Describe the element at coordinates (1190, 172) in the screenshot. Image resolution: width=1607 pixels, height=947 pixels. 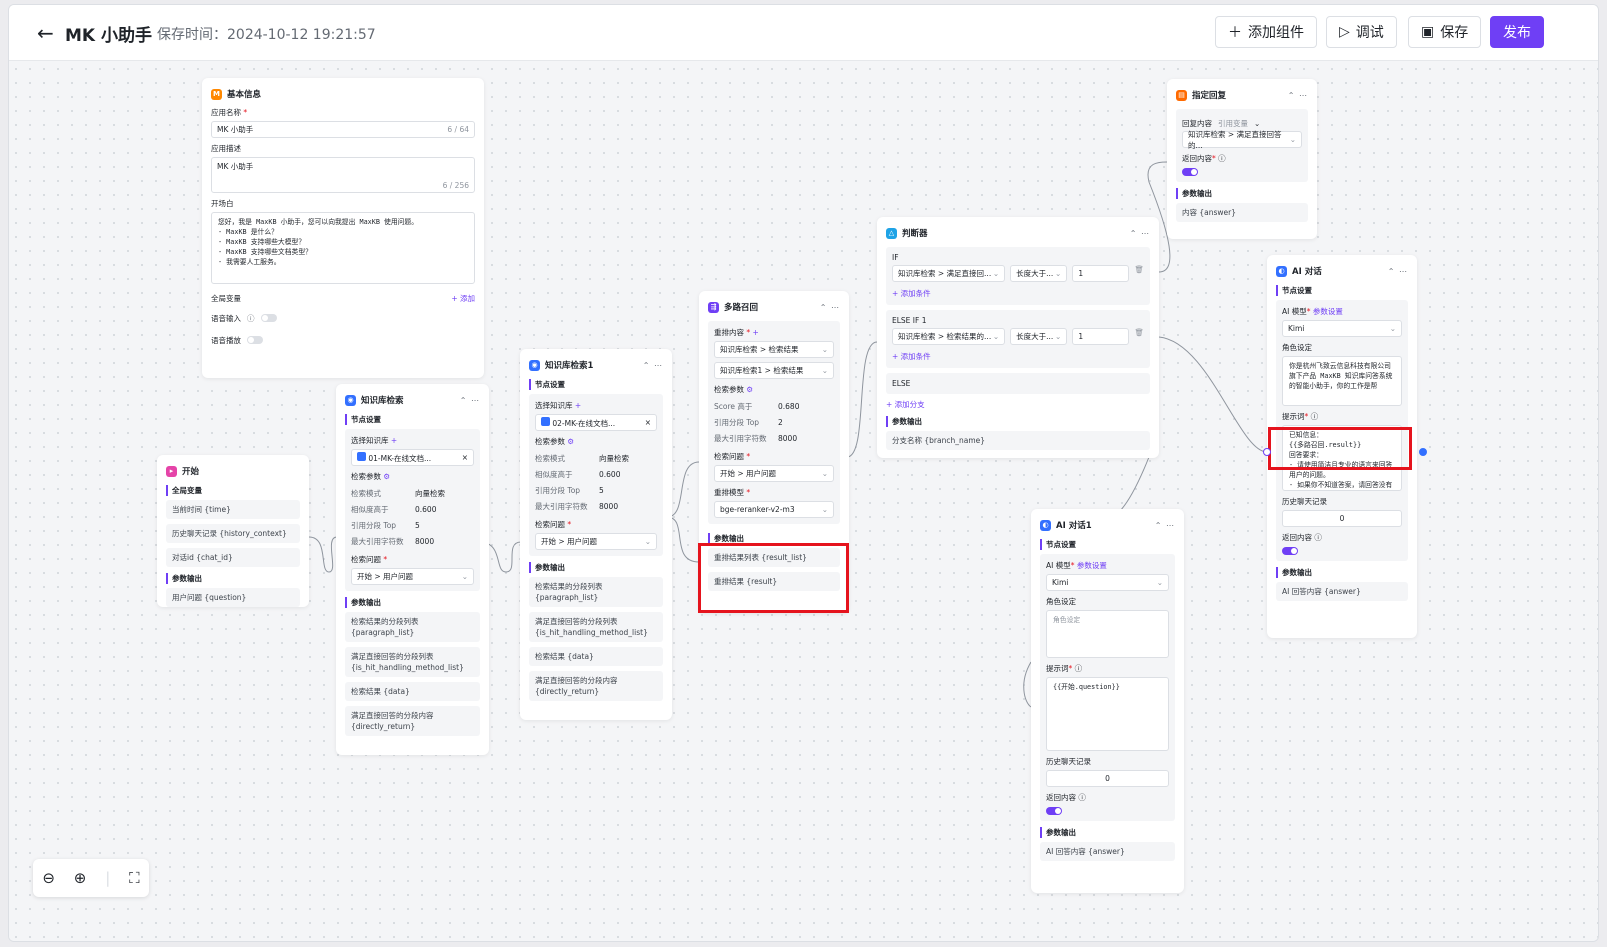
I see `reply-return-toggle` at that location.